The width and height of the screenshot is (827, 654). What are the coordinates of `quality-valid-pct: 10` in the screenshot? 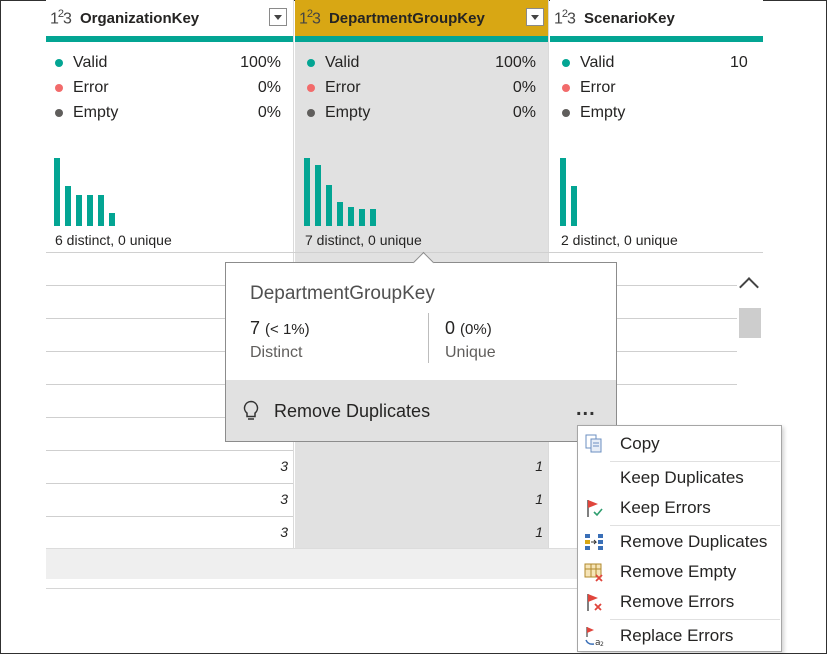 It's located at (739, 62).